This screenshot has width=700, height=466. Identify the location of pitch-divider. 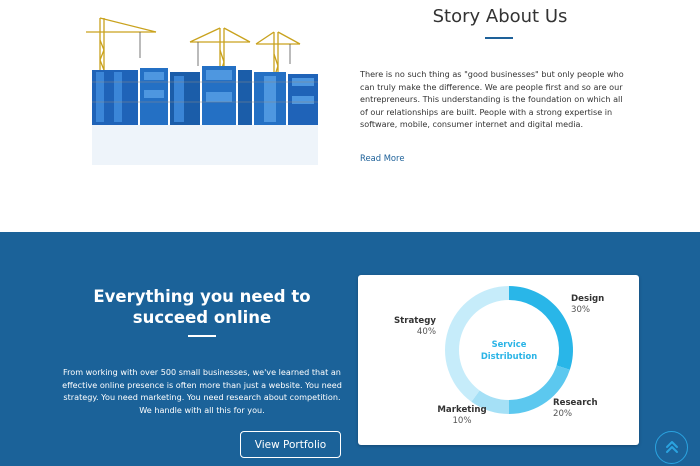
(202, 336).